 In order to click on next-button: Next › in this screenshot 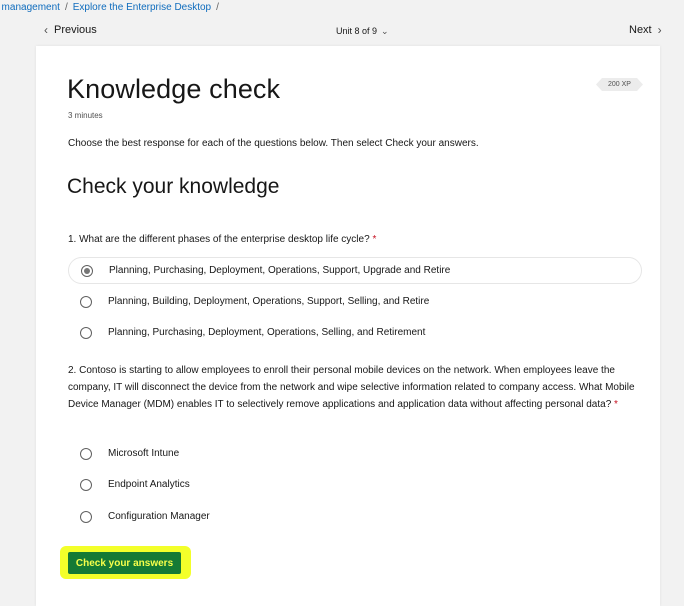, I will do `click(645, 30)`.